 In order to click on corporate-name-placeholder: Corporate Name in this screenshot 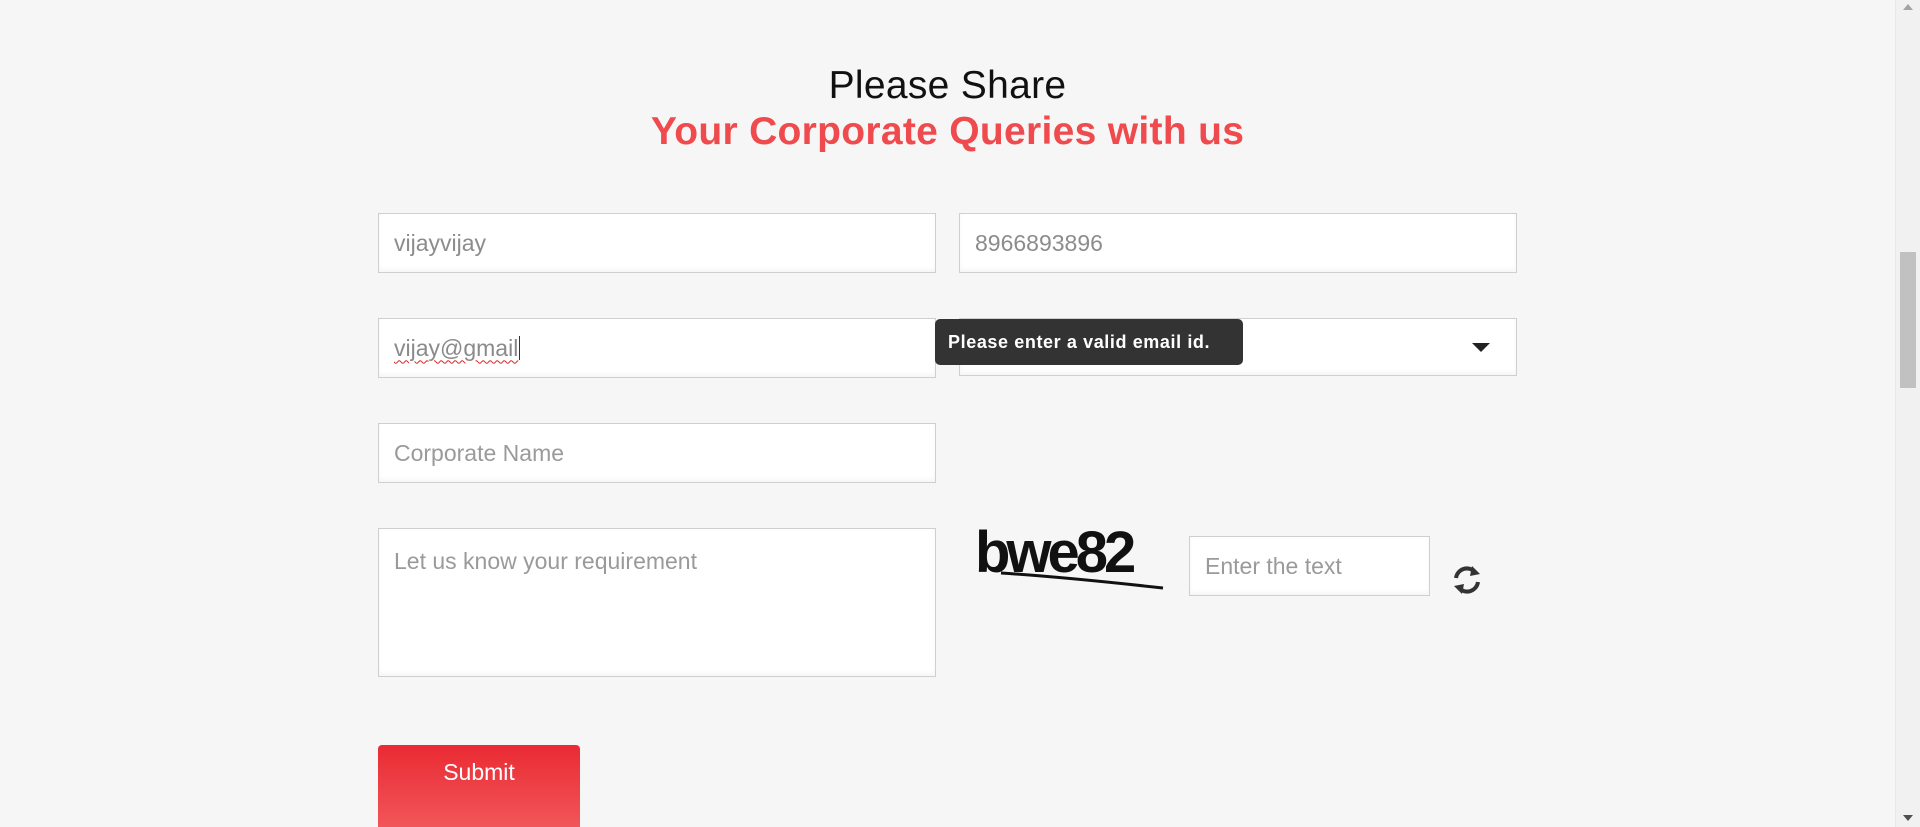, I will do `click(479, 452)`.